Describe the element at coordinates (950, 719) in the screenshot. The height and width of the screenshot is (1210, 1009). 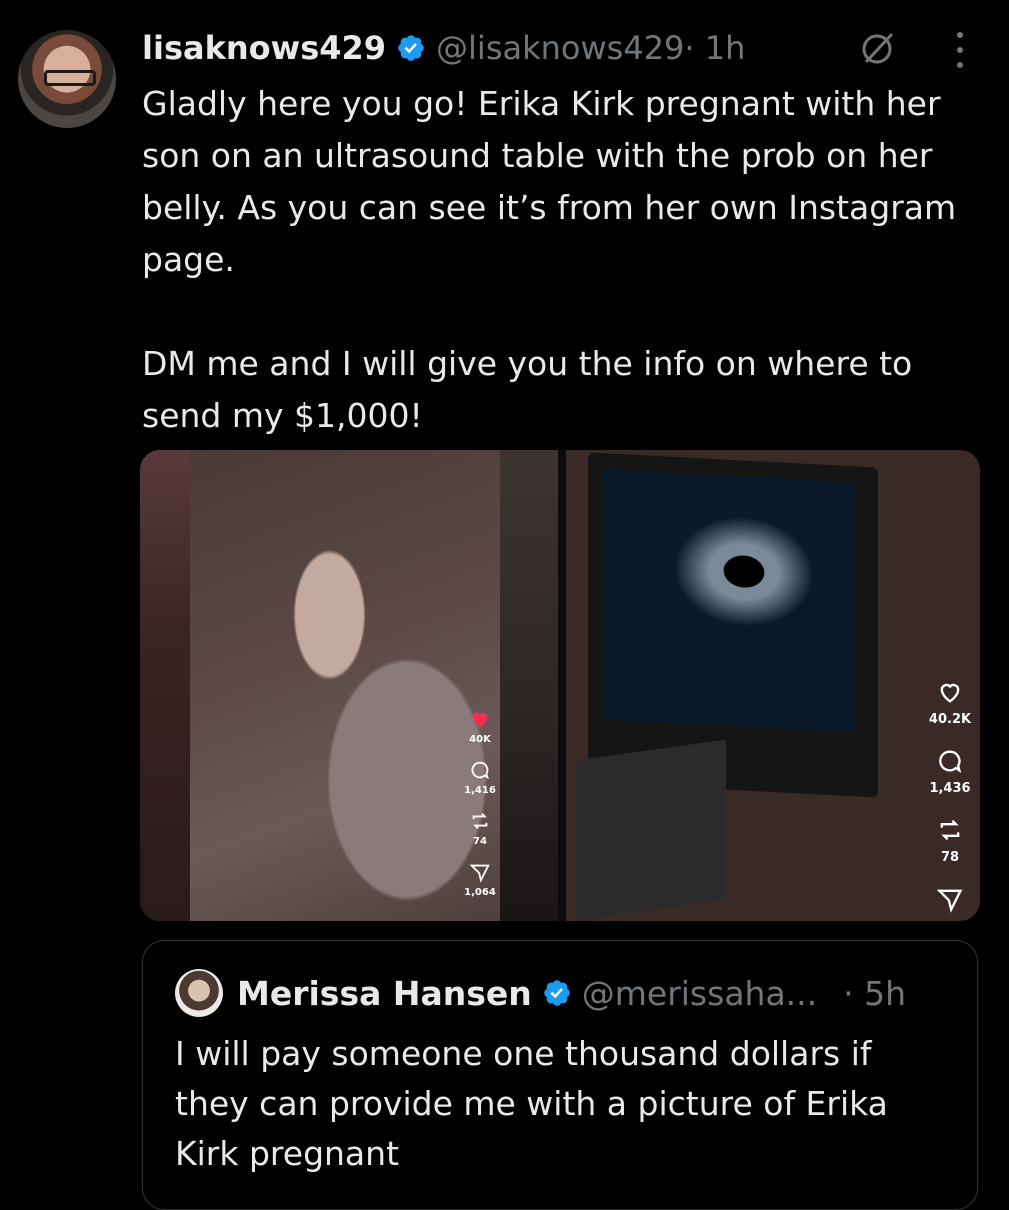
I see `right-likes-count: 40.2K` at that location.